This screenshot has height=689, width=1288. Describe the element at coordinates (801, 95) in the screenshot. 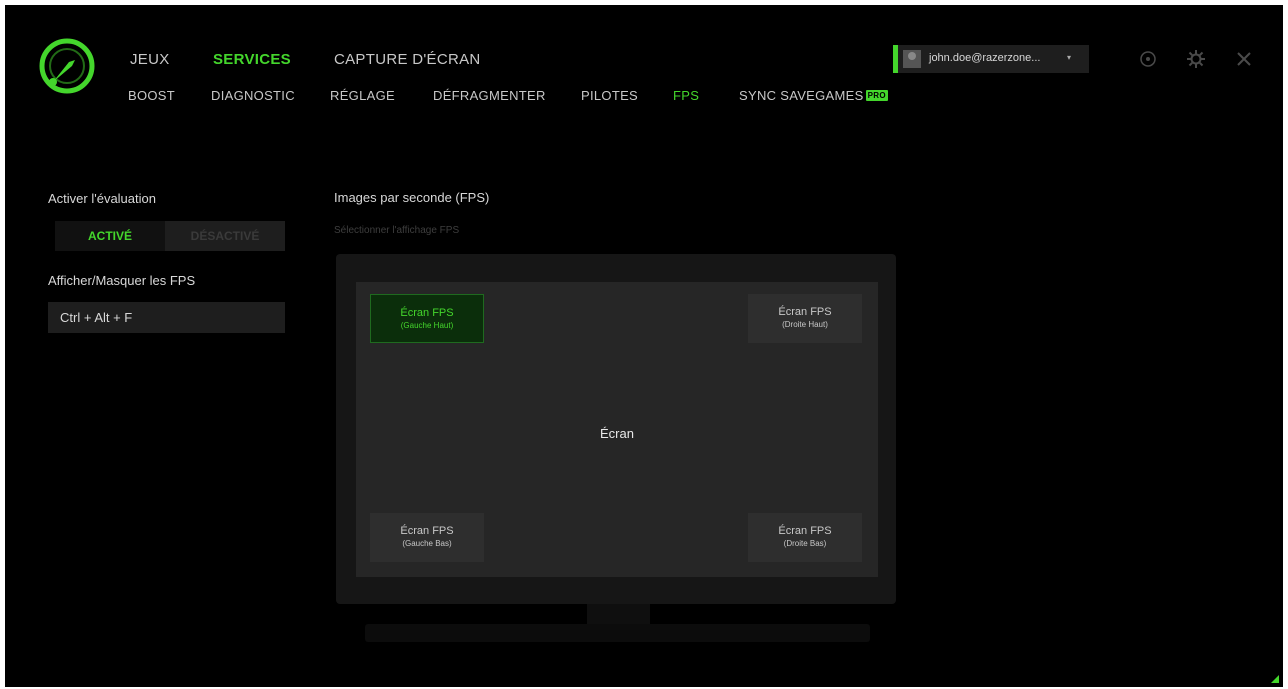

I see `sync-savegames-label: SYNC SAVEGAMES` at that location.